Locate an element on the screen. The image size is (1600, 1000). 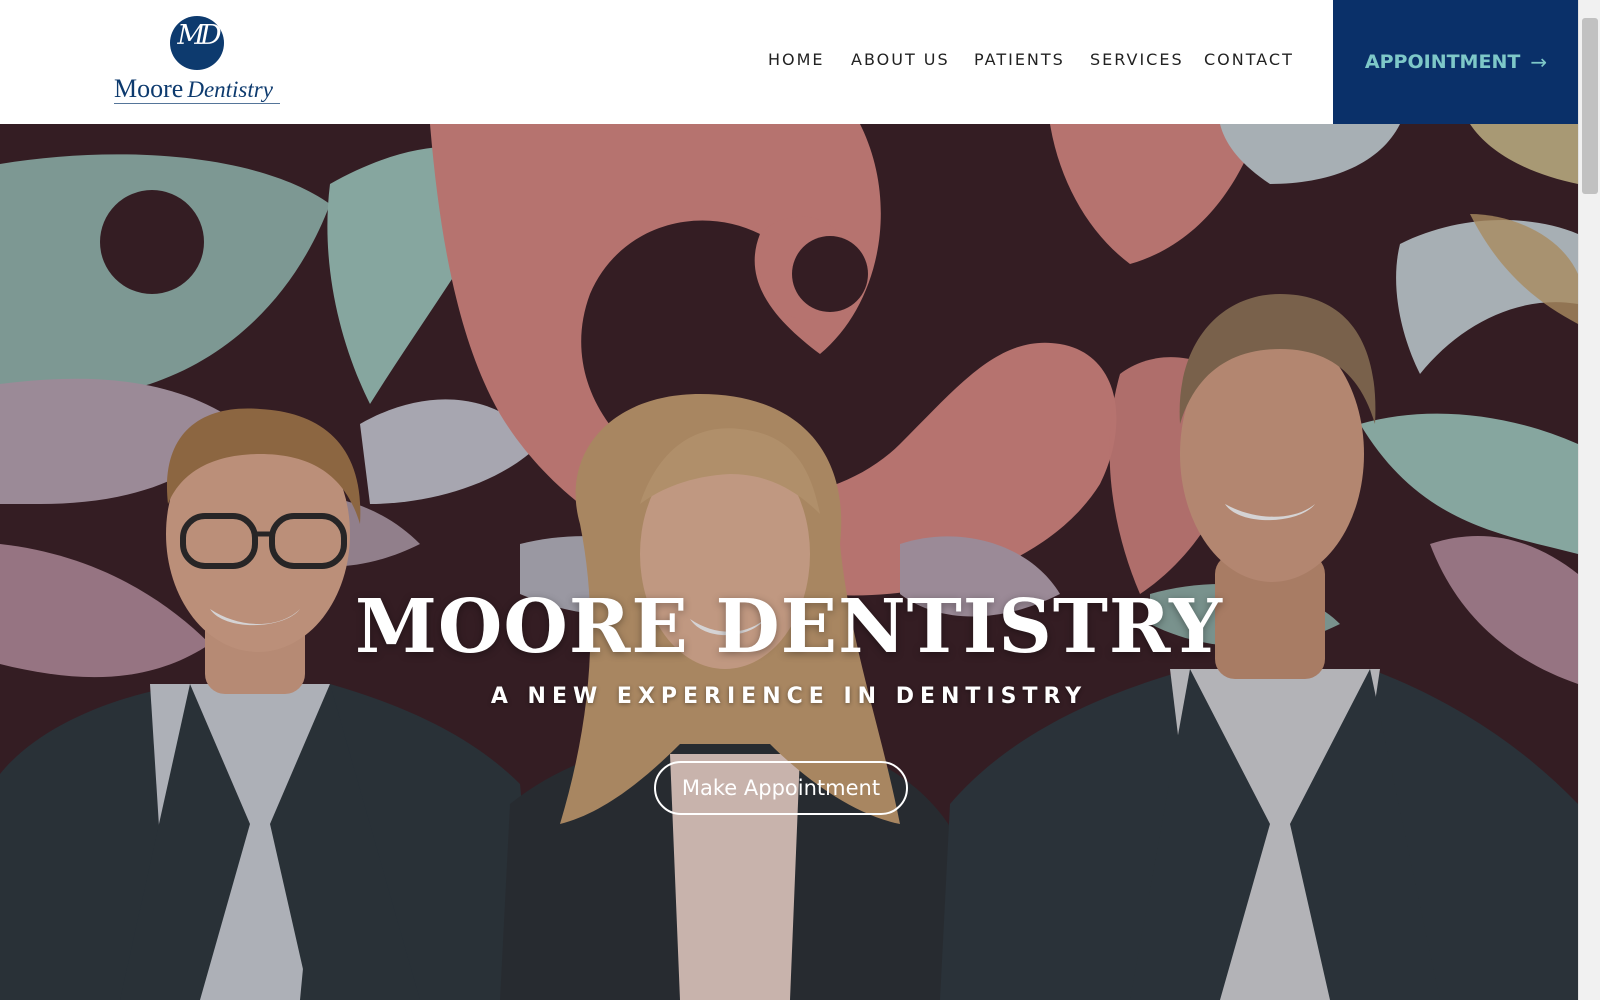
logo-name-script: Dentistry is located at coordinates (230, 89).